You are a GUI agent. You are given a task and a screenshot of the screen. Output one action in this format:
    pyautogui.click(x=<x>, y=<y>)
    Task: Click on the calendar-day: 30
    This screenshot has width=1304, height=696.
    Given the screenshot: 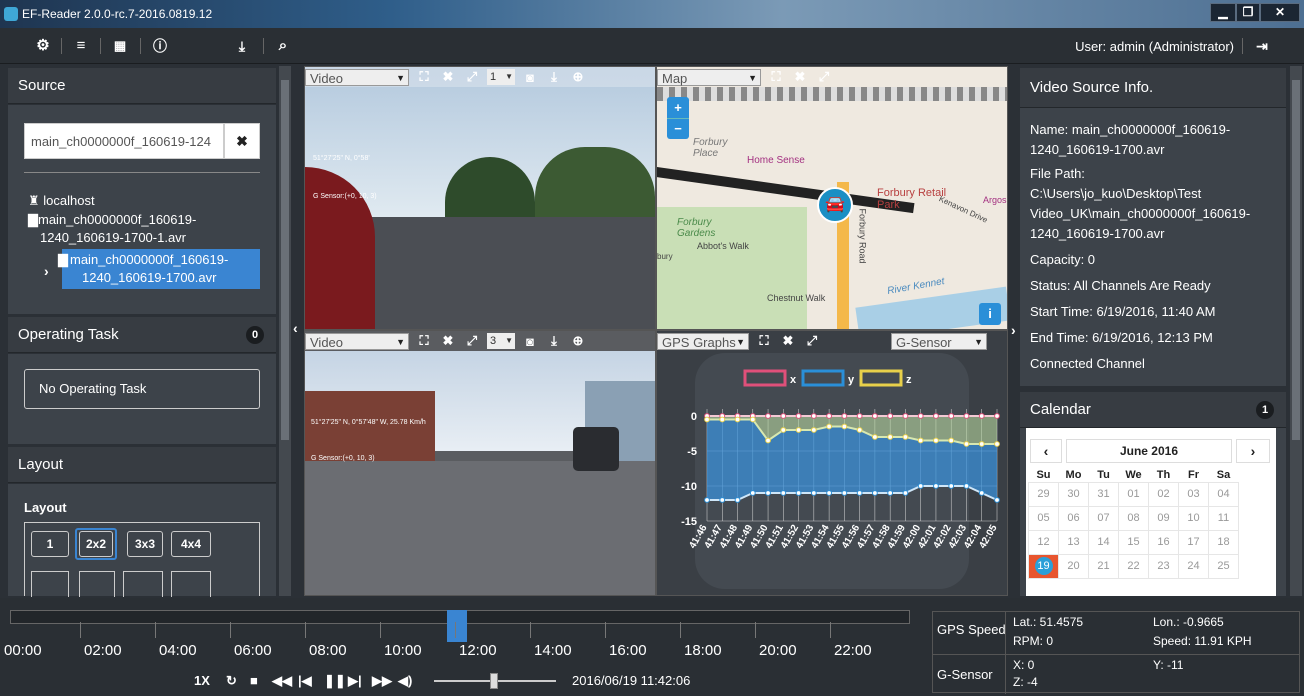 What is the action you would take?
    pyautogui.click(x=1073, y=494)
    